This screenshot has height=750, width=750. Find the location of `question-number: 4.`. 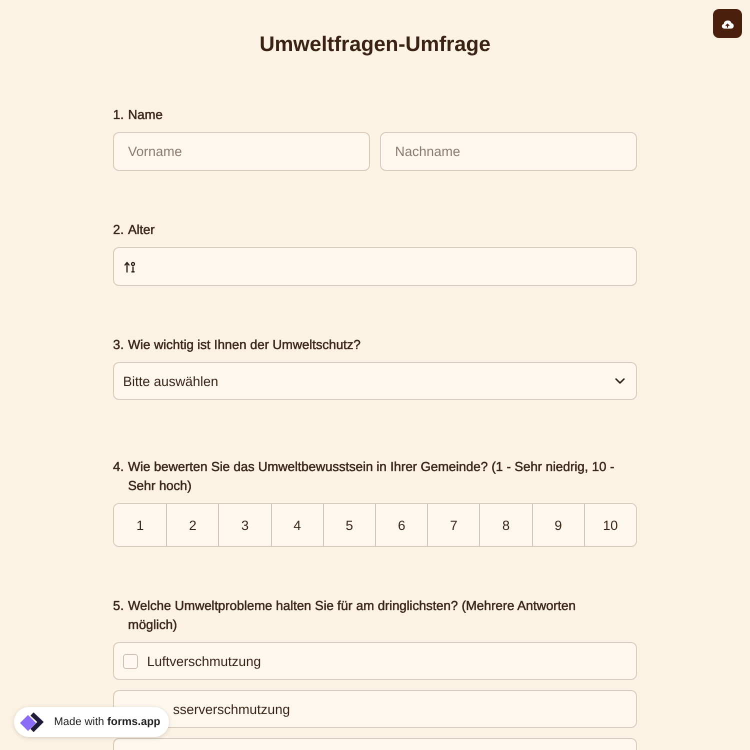

question-number: 4. is located at coordinates (119, 467).